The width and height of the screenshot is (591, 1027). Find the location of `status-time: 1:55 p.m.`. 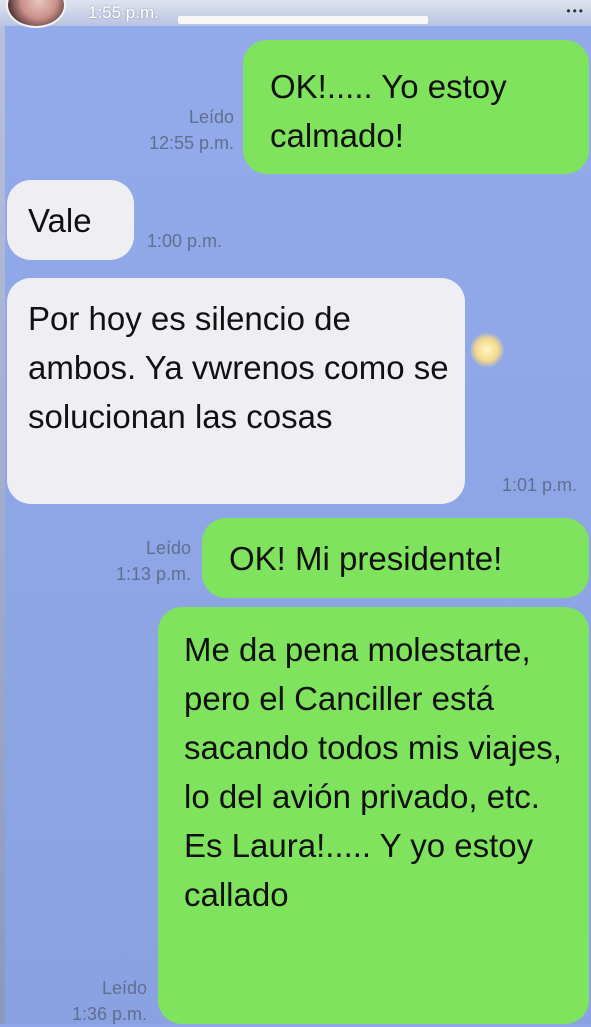

status-time: 1:55 p.m. is located at coordinates (123, 12).